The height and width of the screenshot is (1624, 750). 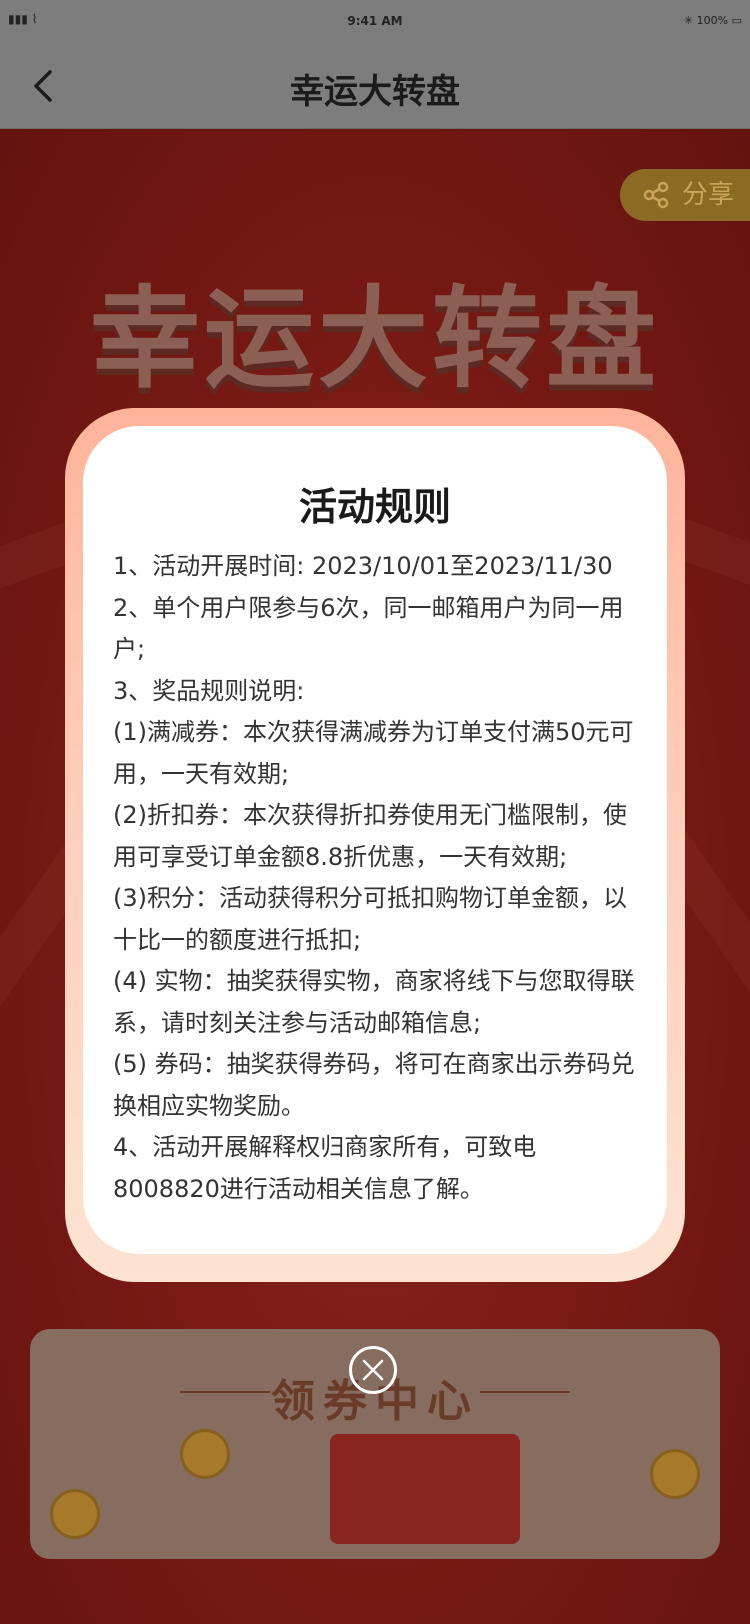 I want to click on rule-item: (5) 券码：抽奖获得券码，将可在商家出示券码兑换相应实物奖励。, so click(x=374, y=1085).